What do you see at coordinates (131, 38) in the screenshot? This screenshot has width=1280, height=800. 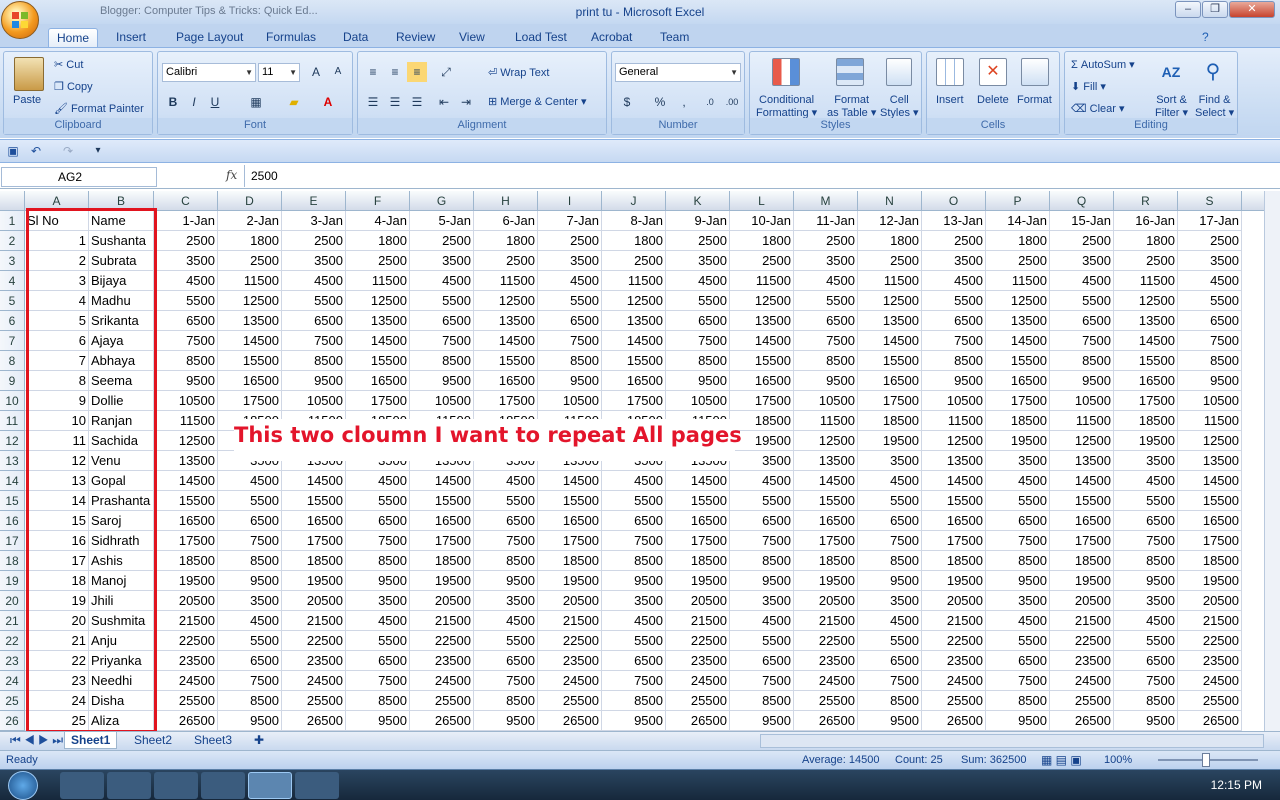 I see `tab-insert: Insert` at bounding box center [131, 38].